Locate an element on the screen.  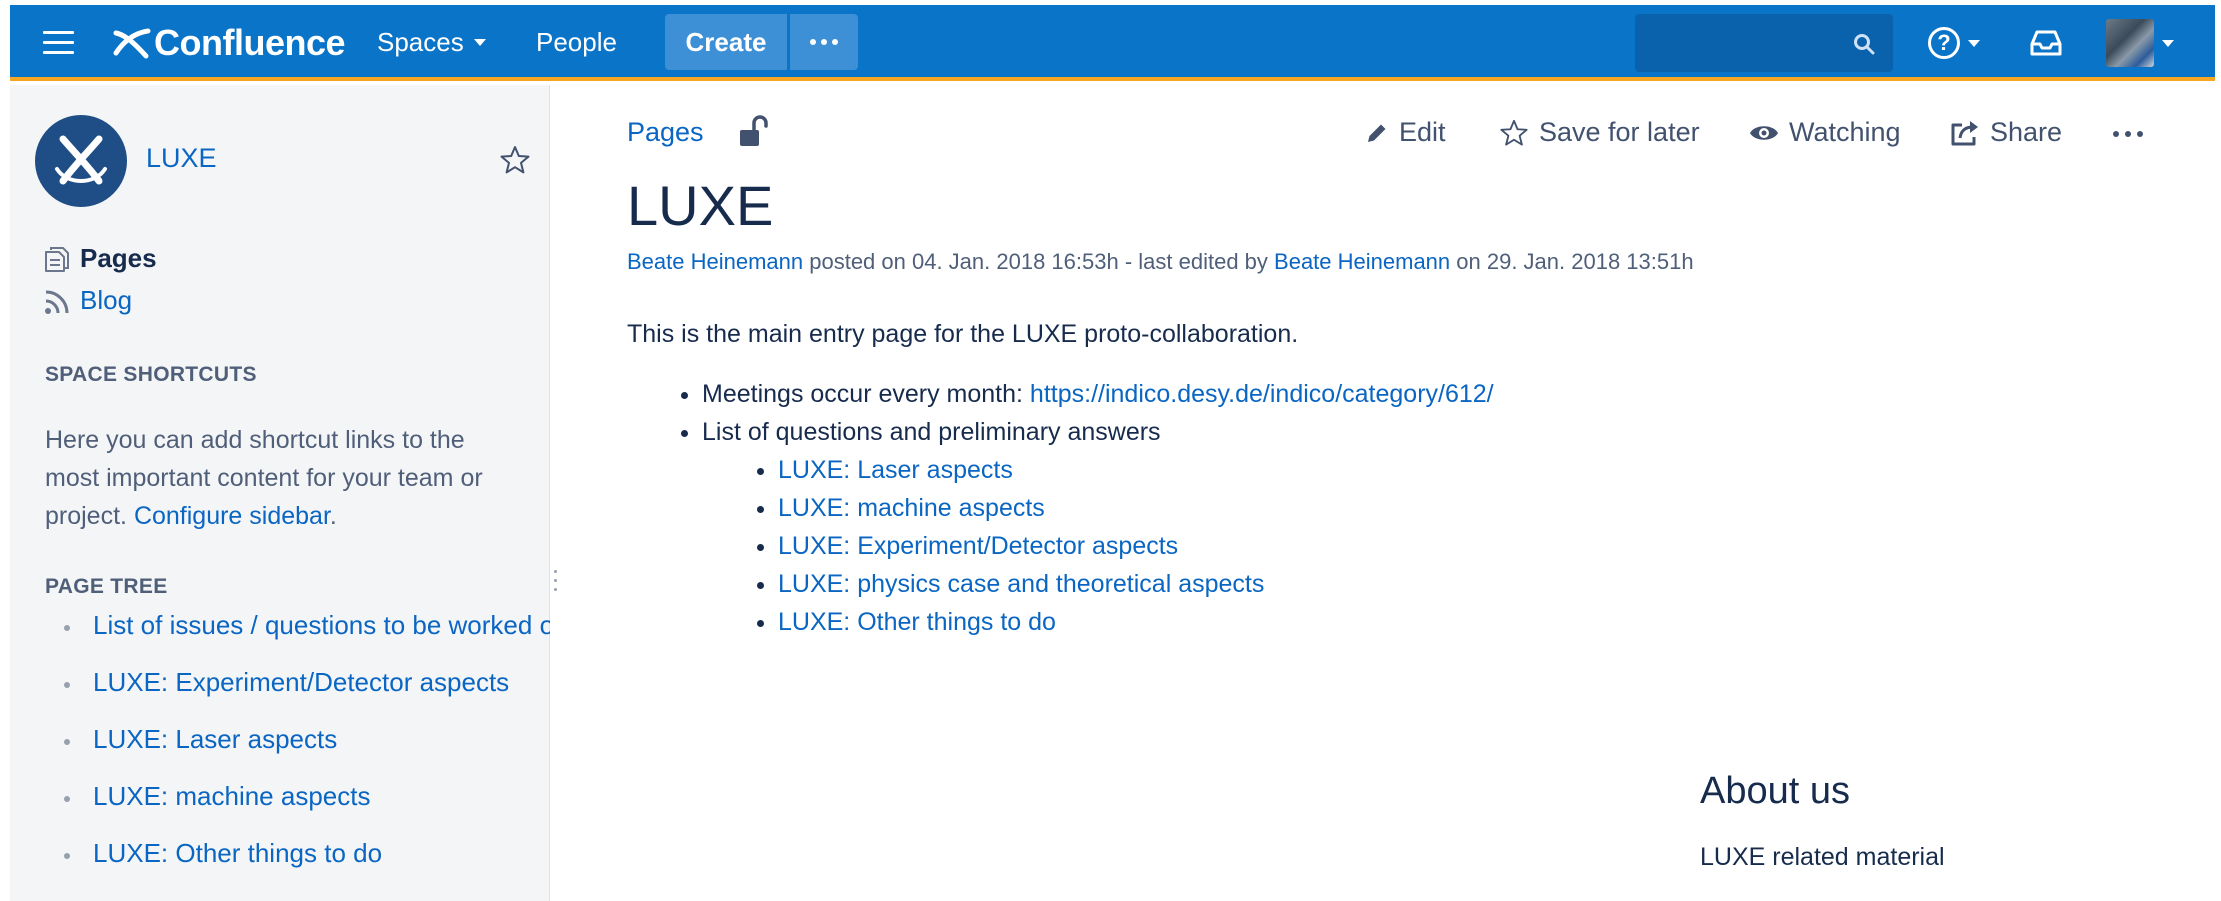
page-tree-heading: PAGE TREE is located at coordinates (106, 586).